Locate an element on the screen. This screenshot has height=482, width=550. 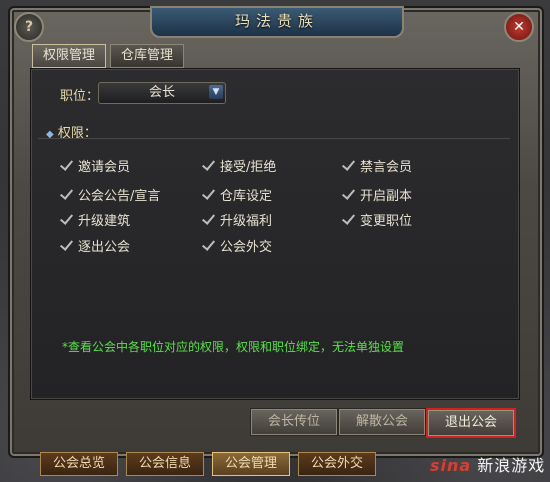
perm-item: 逐出公会 is located at coordinates (95, 245).